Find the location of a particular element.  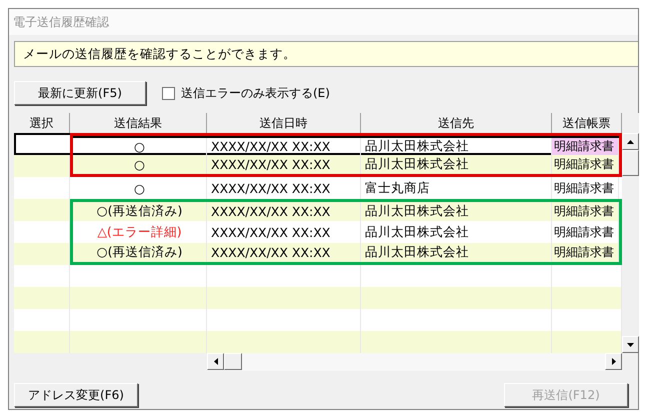

scroll-right-button is located at coordinates (613, 361).